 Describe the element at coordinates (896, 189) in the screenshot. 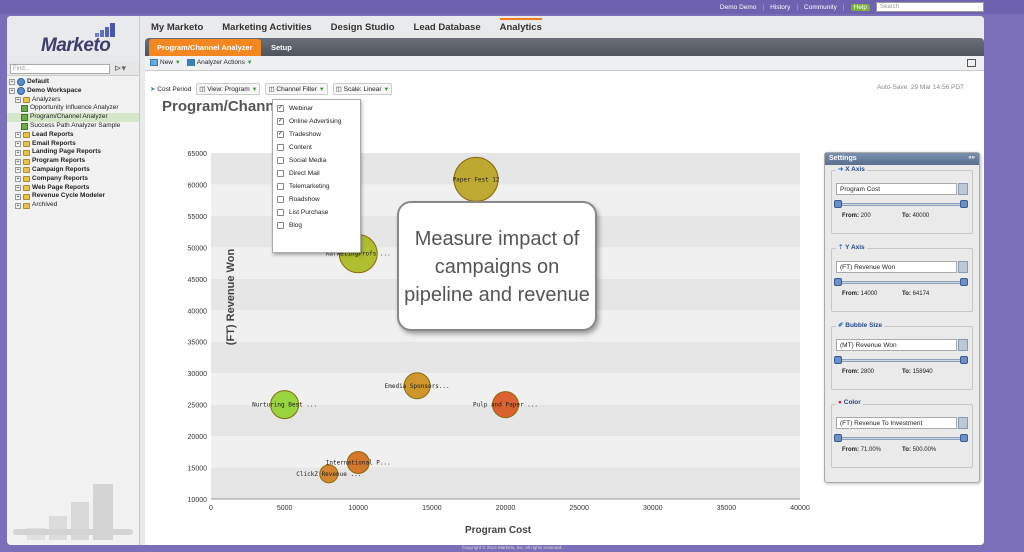

I see `x-axis-select: Program Cost` at that location.